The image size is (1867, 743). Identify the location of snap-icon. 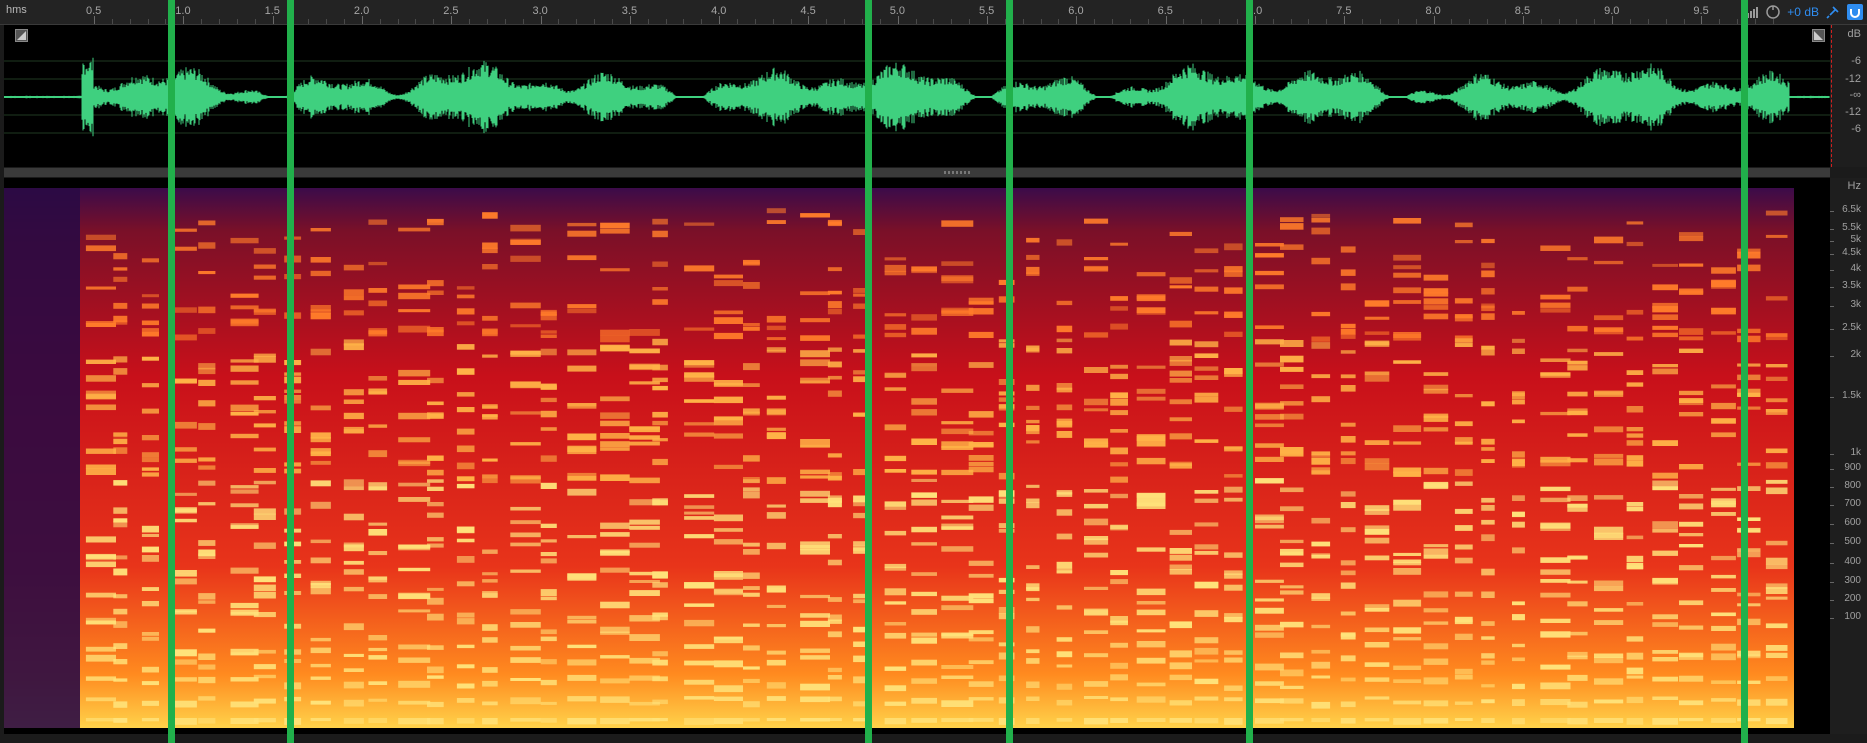
(1855, 12).